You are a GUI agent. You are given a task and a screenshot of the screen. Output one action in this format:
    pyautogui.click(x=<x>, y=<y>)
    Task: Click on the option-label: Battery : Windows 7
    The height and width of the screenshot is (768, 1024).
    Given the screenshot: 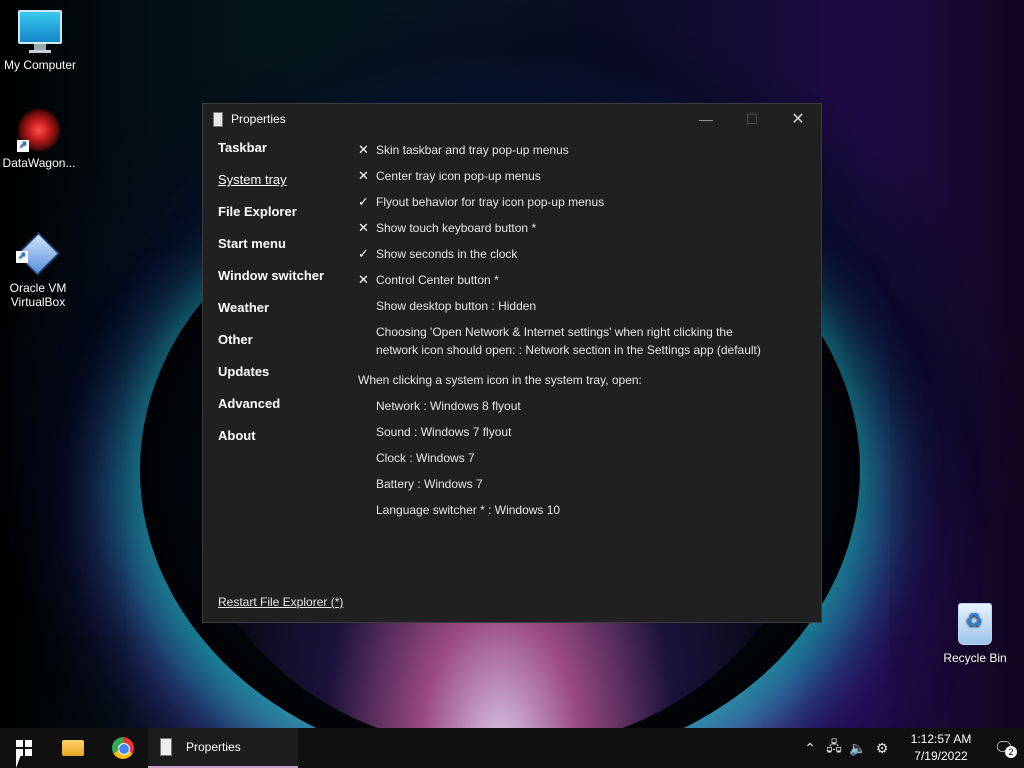 What is the action you would take?
    pyautogui.click(x=429, y=484)
    